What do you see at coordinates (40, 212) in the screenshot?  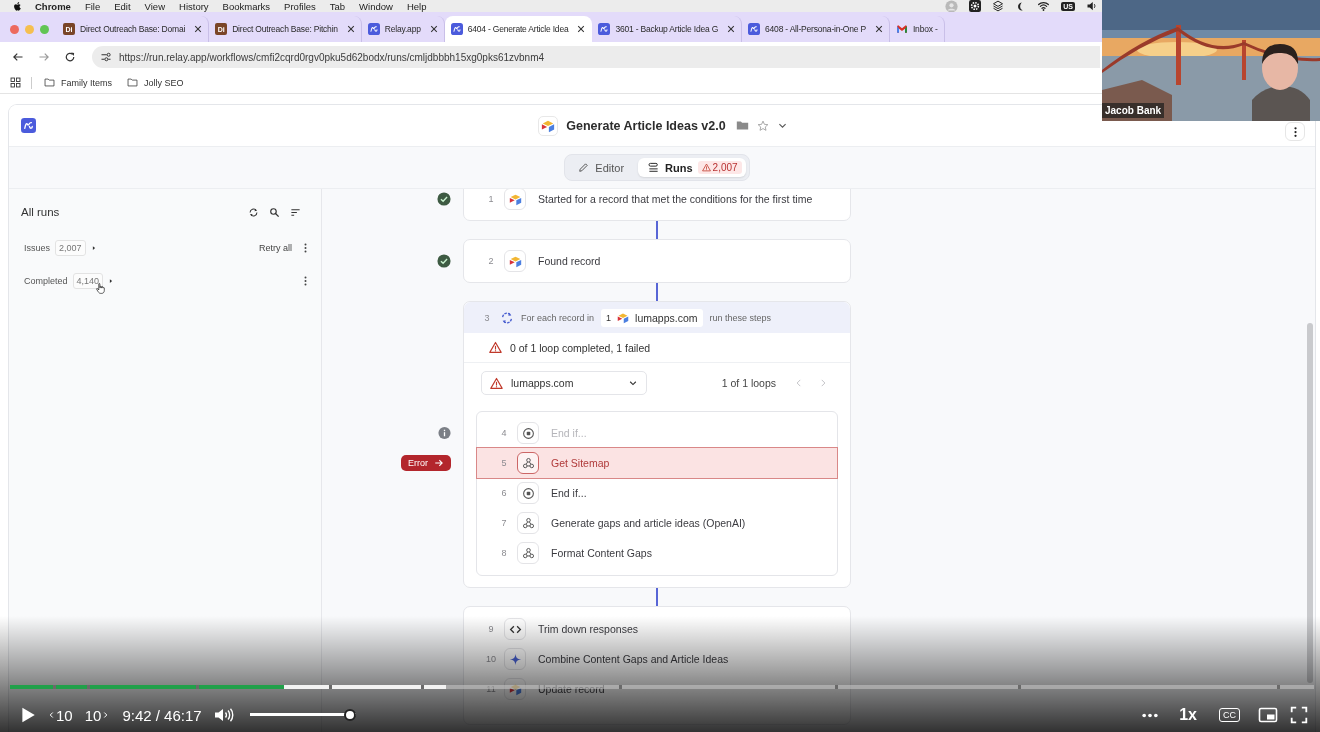 I see `panel-title: All runs` at bounding box center [40, 212].